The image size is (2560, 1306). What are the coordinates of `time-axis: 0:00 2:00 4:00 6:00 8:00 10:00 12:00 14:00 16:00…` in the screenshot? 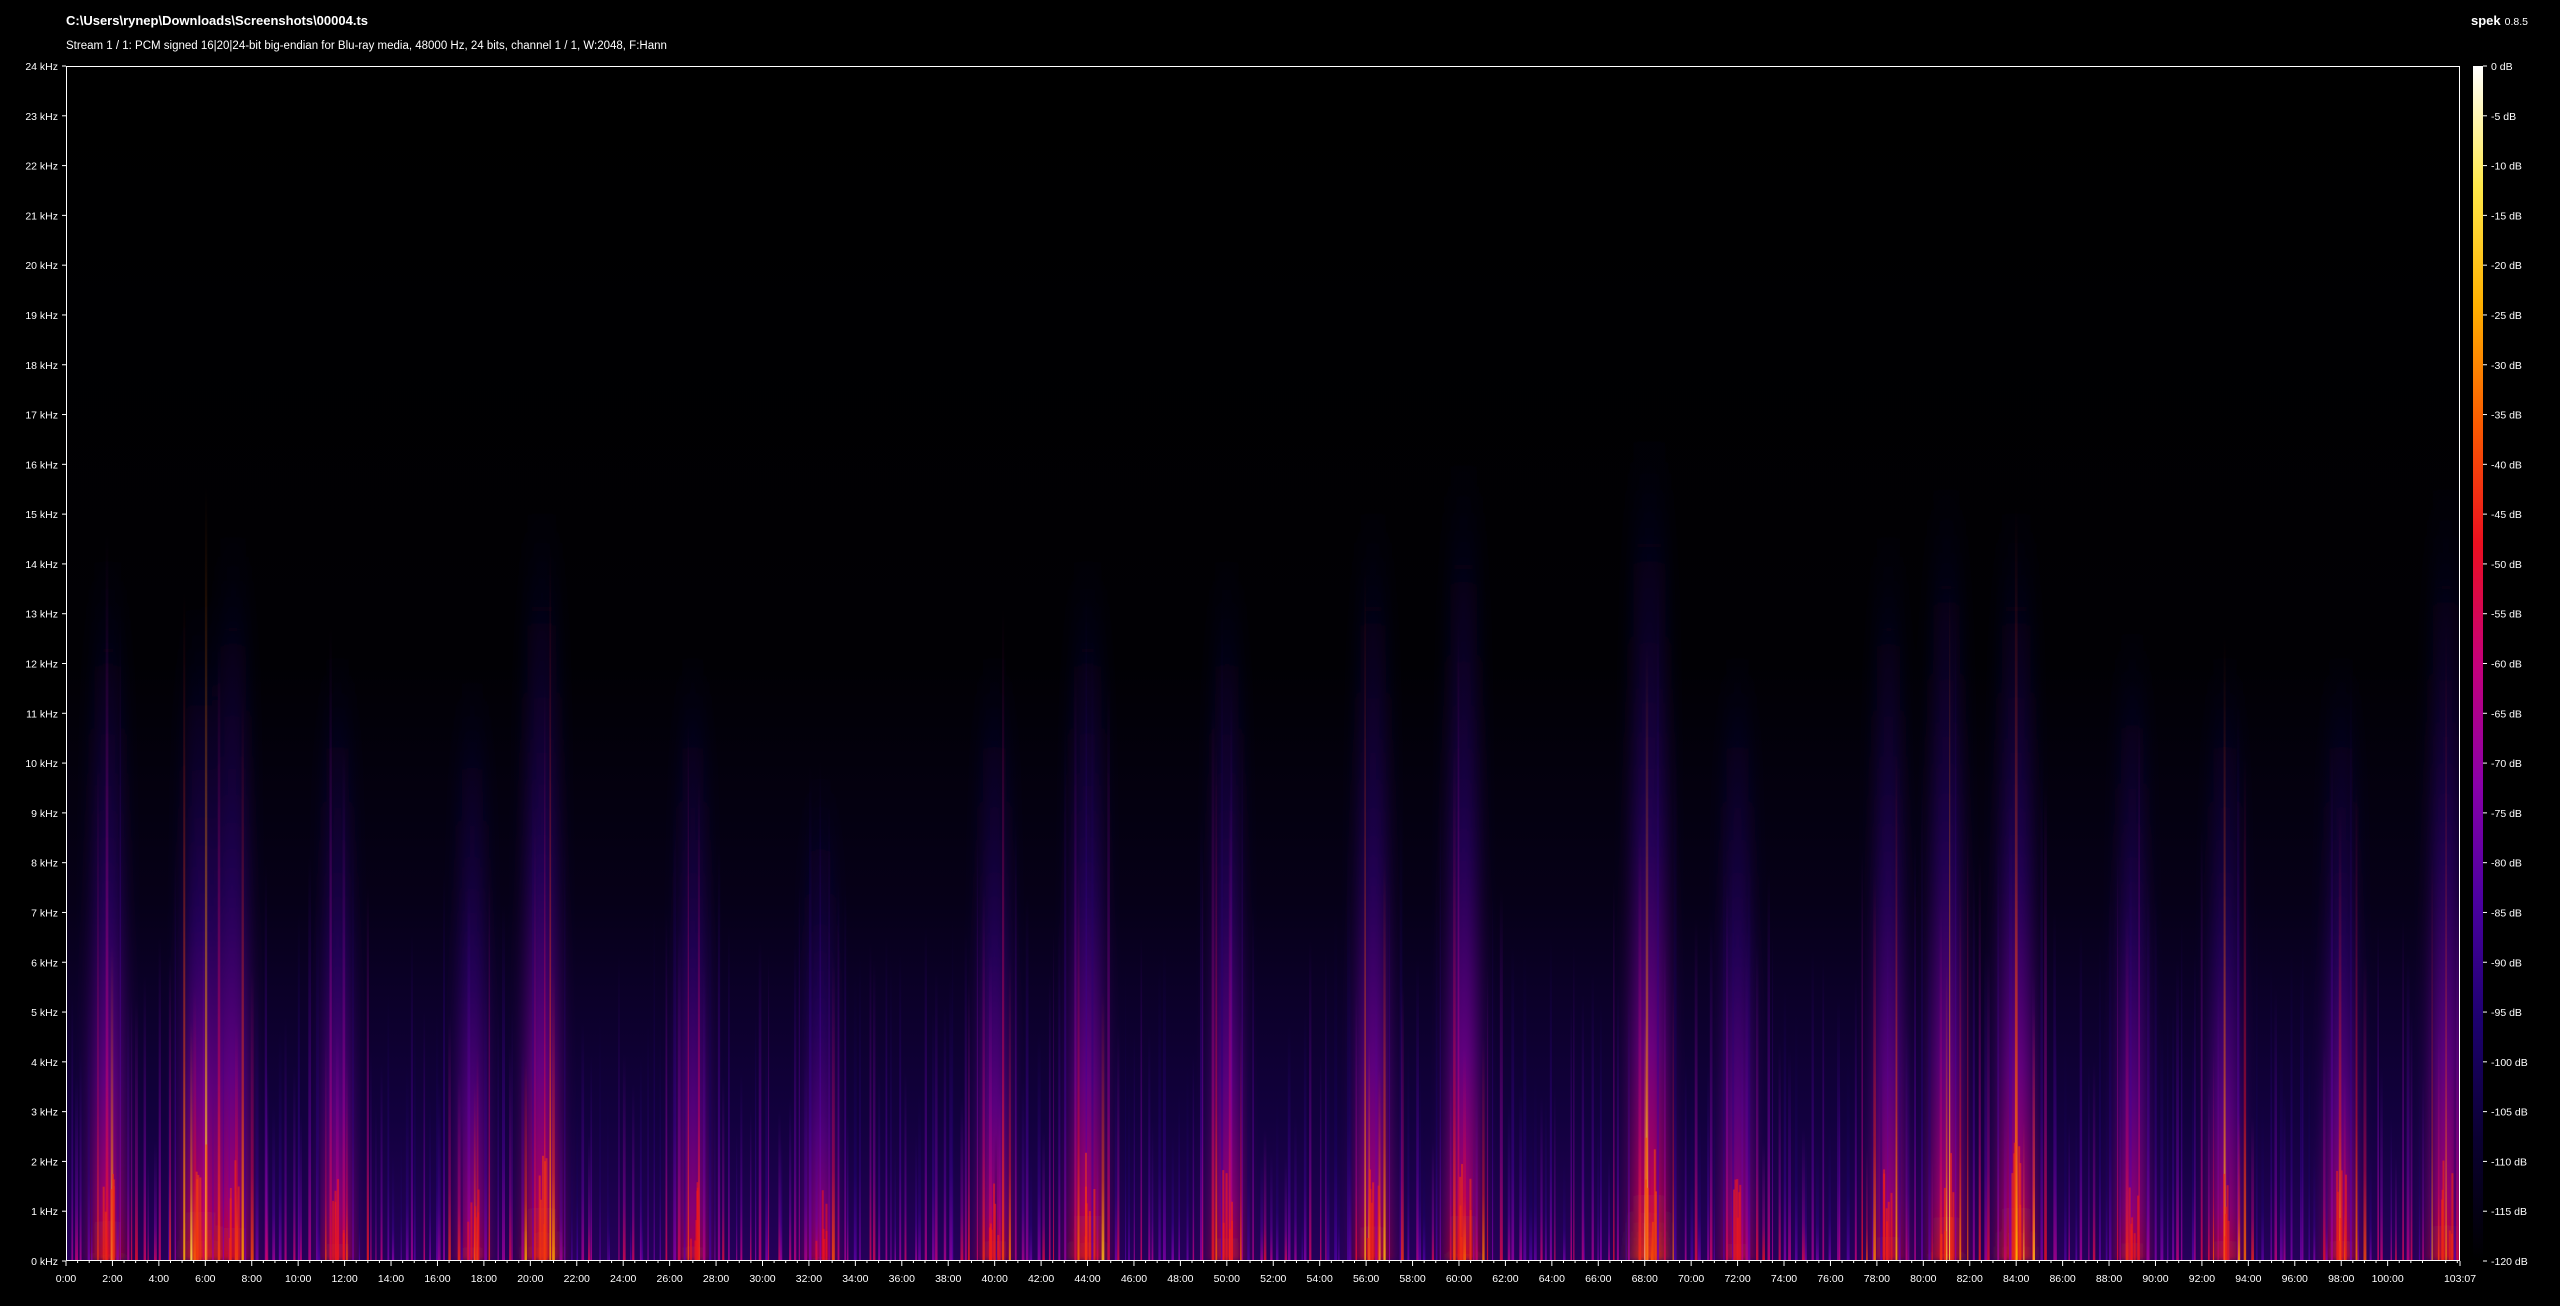 It's located at (1266, 1273).